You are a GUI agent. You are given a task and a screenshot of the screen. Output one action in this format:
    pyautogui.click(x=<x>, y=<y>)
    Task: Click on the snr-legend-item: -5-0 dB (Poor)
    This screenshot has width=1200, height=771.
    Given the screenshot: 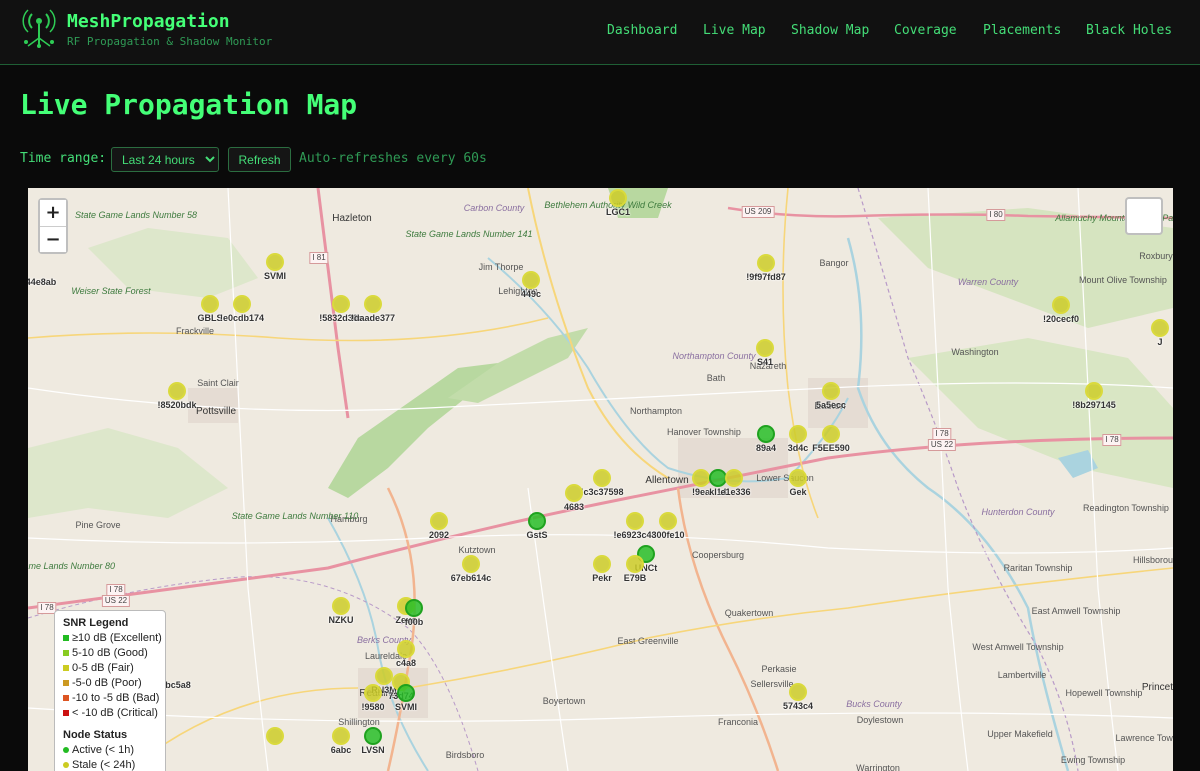 What is the action you would take?
    pyautogui.click(x=110, y=683)
    